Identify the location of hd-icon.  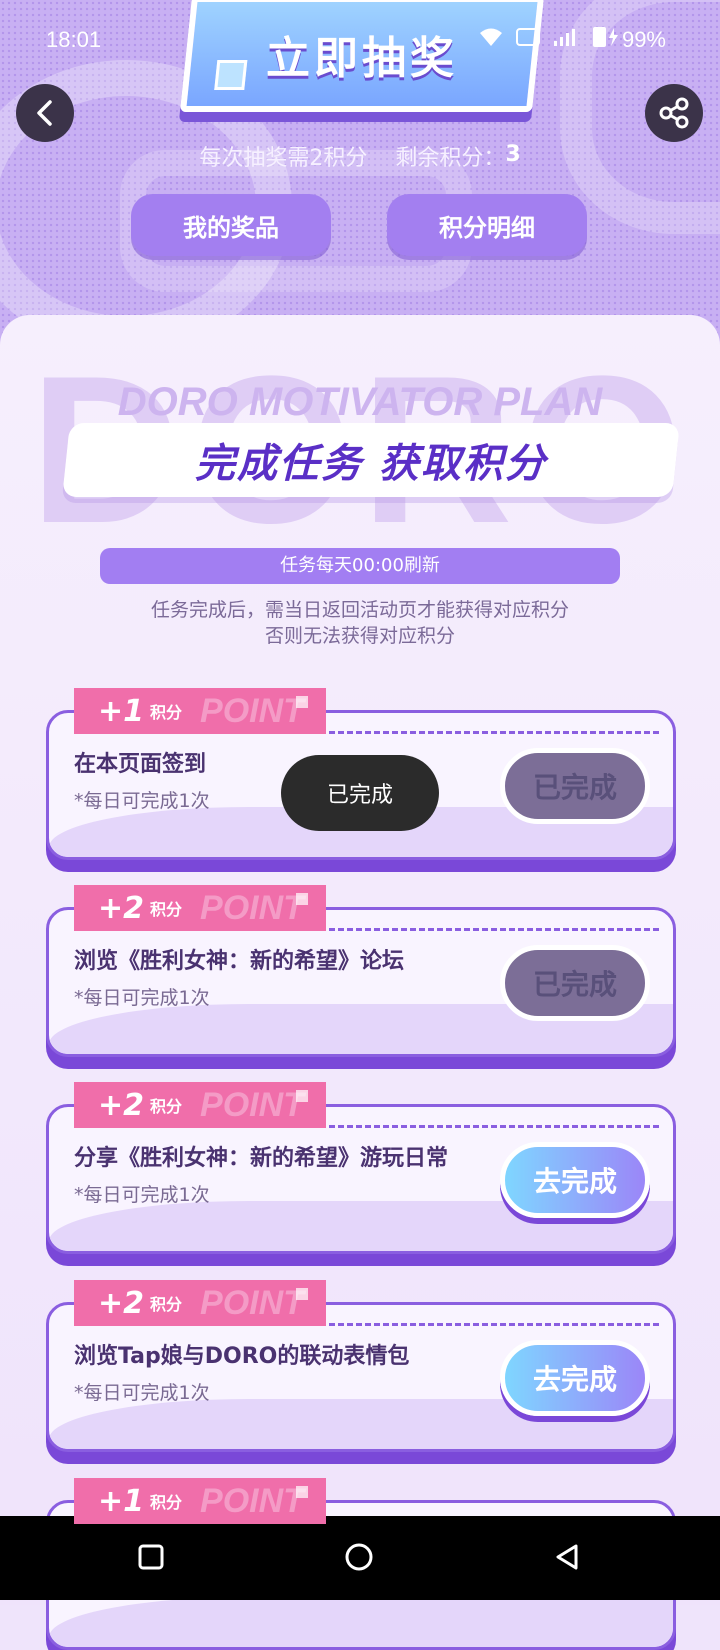
(528, 37).